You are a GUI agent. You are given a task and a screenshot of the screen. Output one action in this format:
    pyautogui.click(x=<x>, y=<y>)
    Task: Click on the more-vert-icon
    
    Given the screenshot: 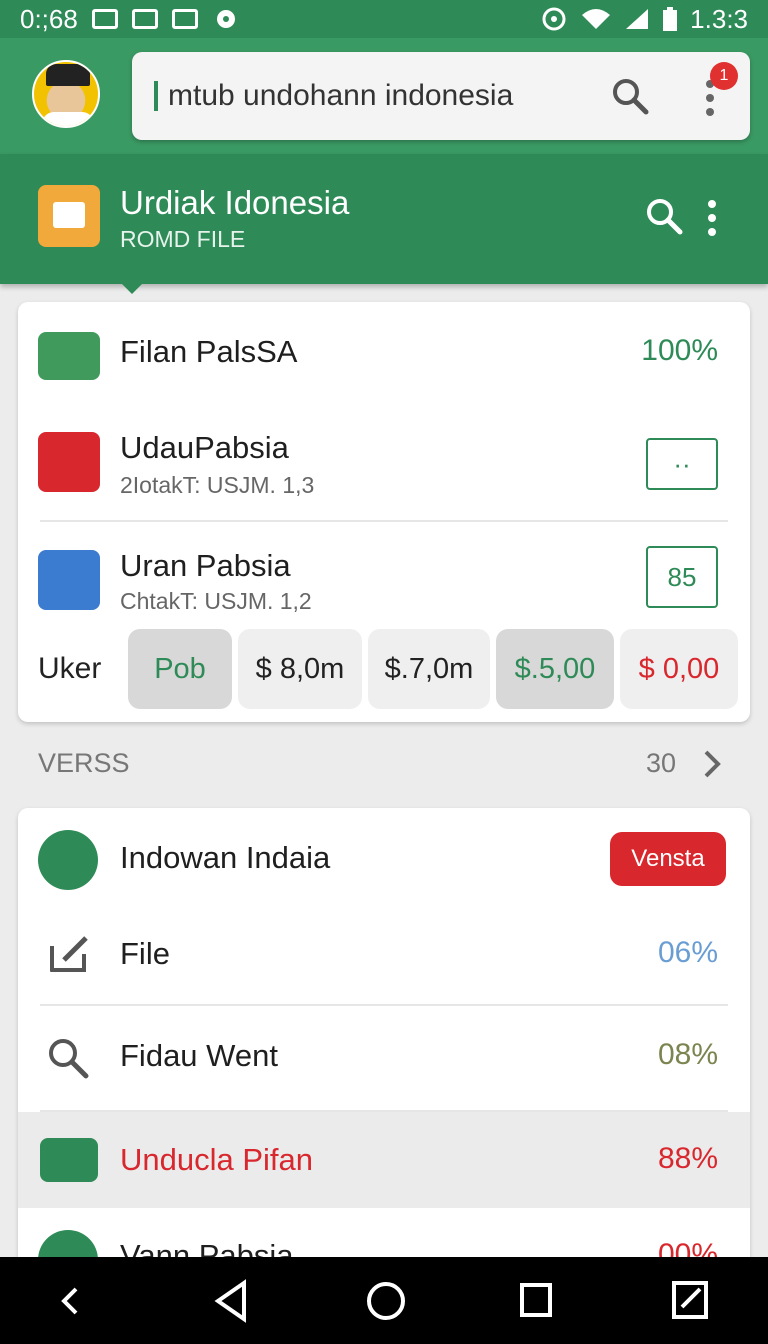 What is the action you would take?
    pyautogui.click(x=712, y=218)
    